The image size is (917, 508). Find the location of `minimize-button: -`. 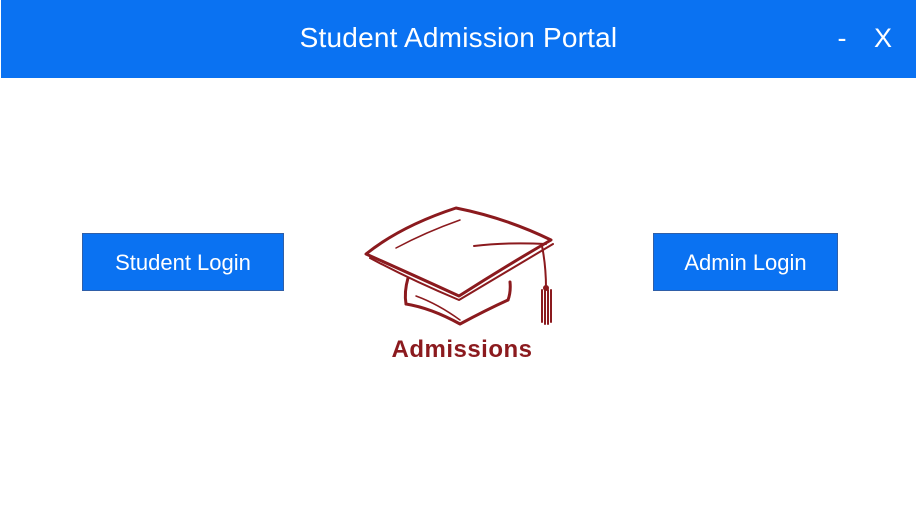

minimize-button: - is located at coordinates (842, 38).